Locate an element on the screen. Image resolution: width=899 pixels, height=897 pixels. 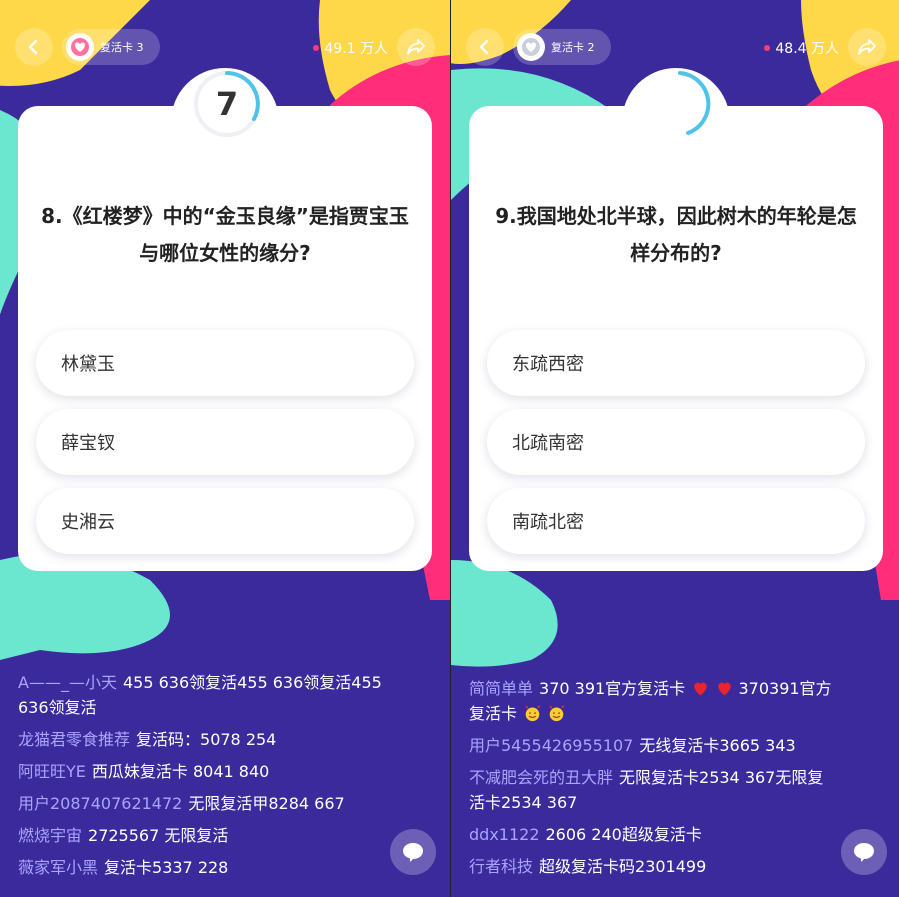
comment-user: 用户5455426955107 is located at coordinates (551, 745).